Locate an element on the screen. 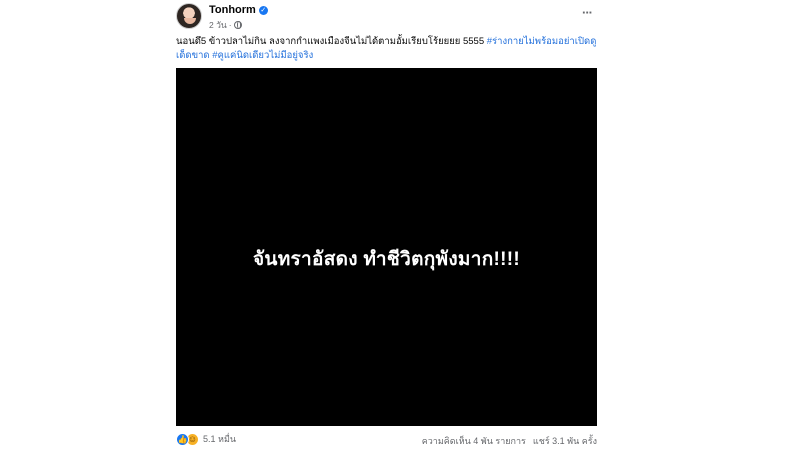 The width and height of the screenshot is (800, 450). author-avatar is located at coordinates (189, 16).